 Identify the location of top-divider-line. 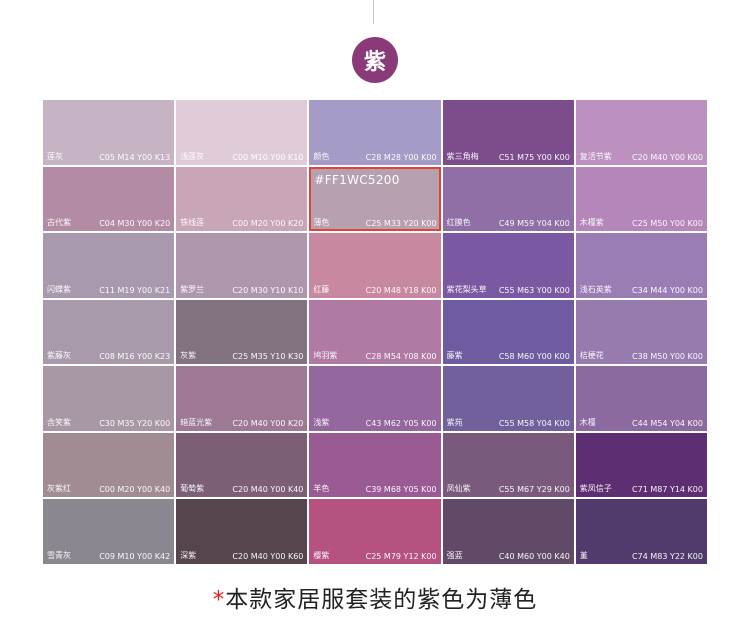
(373, 12).